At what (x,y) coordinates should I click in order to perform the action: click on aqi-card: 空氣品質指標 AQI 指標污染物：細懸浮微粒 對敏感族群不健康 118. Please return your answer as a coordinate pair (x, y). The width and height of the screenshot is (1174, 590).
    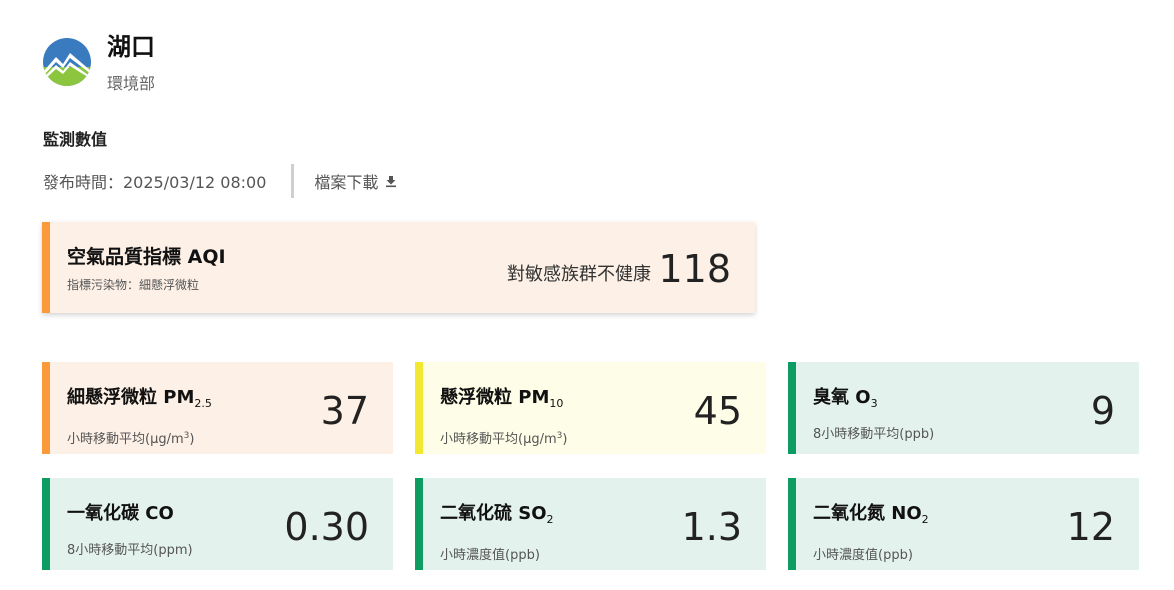
    Looking at the image, I should click on (398, 267).